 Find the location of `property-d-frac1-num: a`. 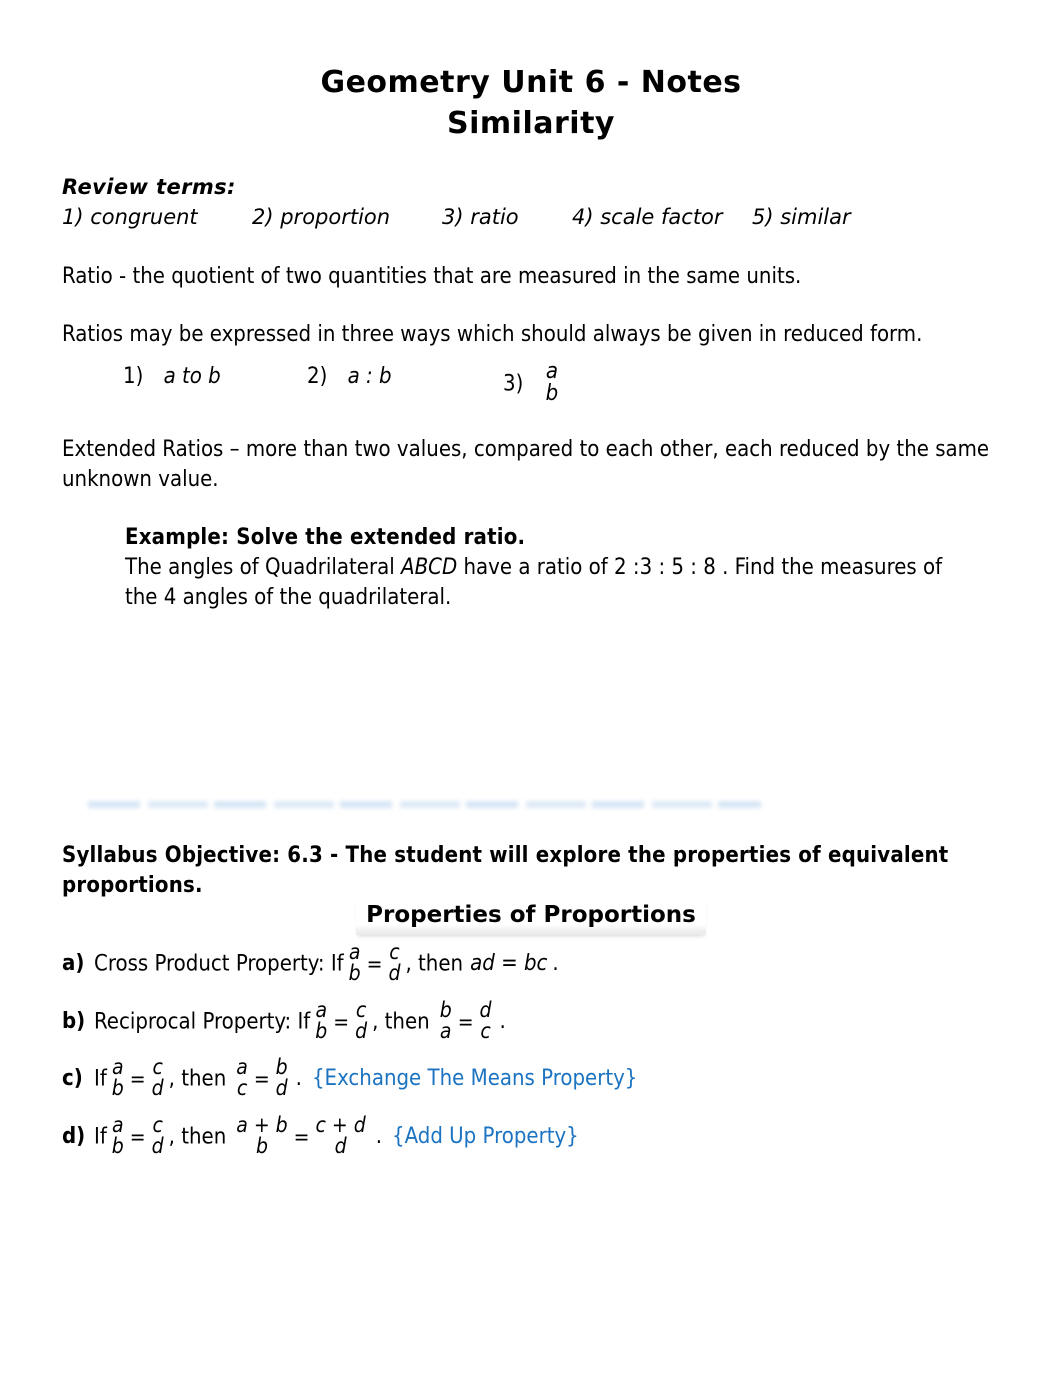

property-d-frac1-num: a is located at coordinates (118, 1125).